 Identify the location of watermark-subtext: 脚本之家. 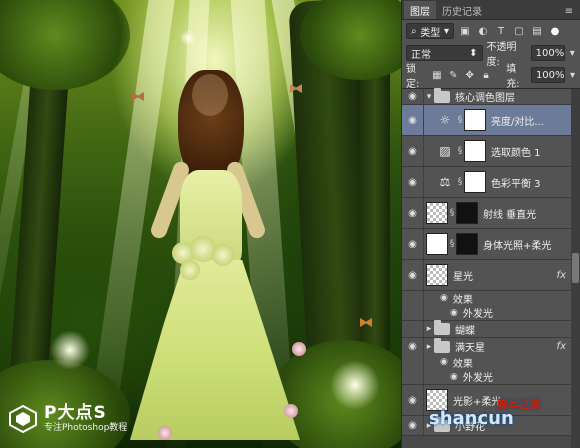
(519, 404).